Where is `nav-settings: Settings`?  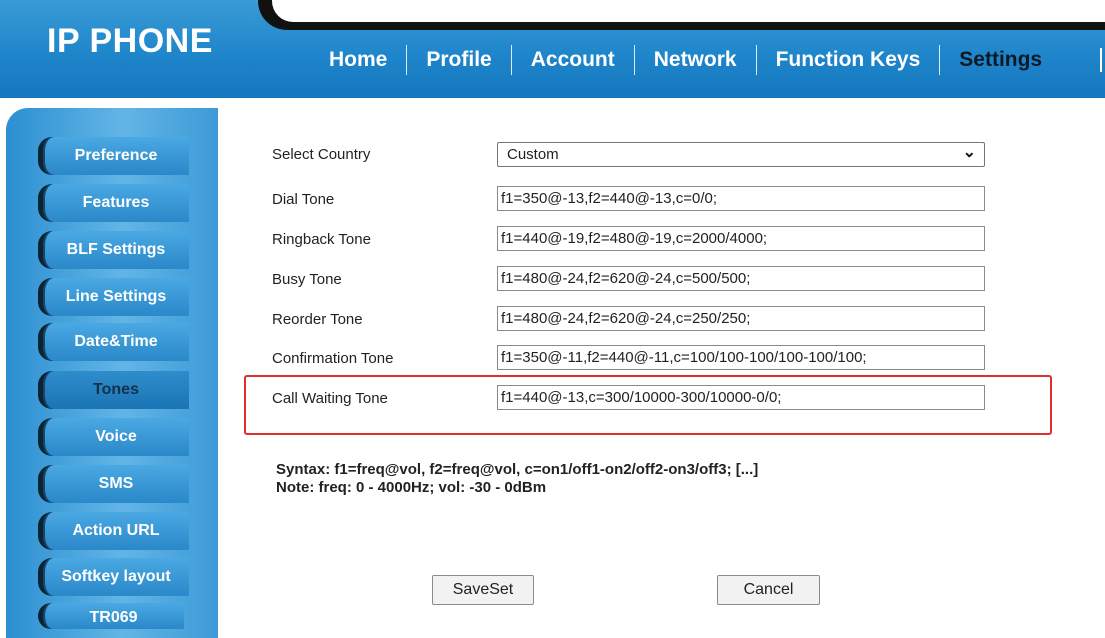 nav-settings: Settings is located at coordinates (1000, 60).